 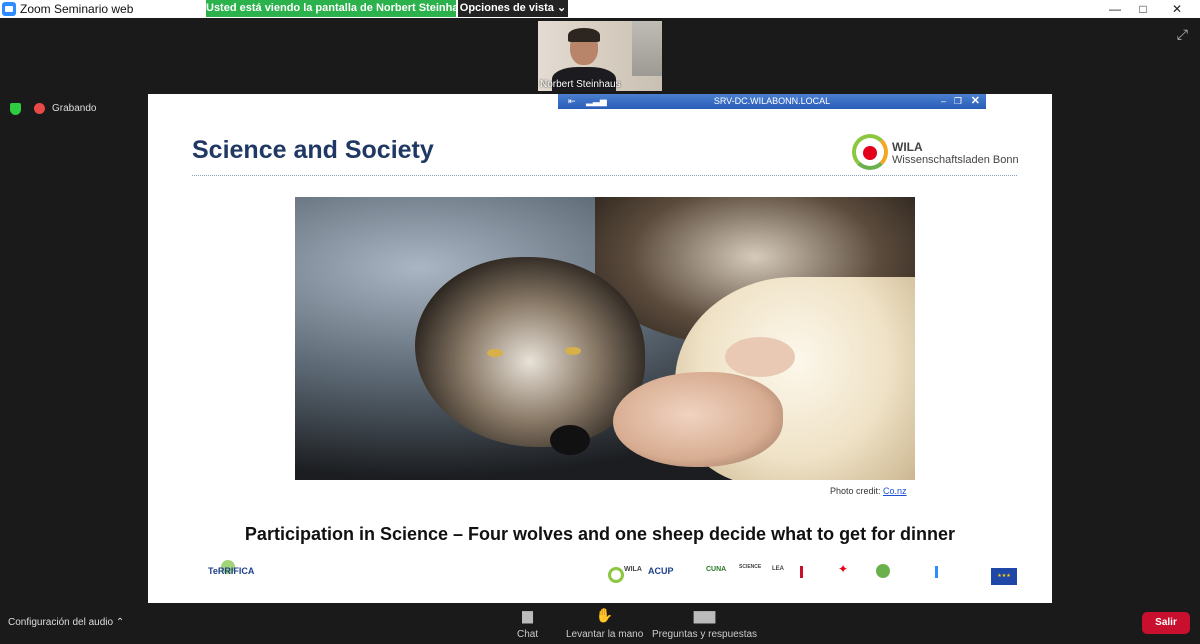 What do you see at coordinates (580, 84) in the screenshot?
I see `participant-name: Norbert Steinhaus` at bounding box center [580, 84].